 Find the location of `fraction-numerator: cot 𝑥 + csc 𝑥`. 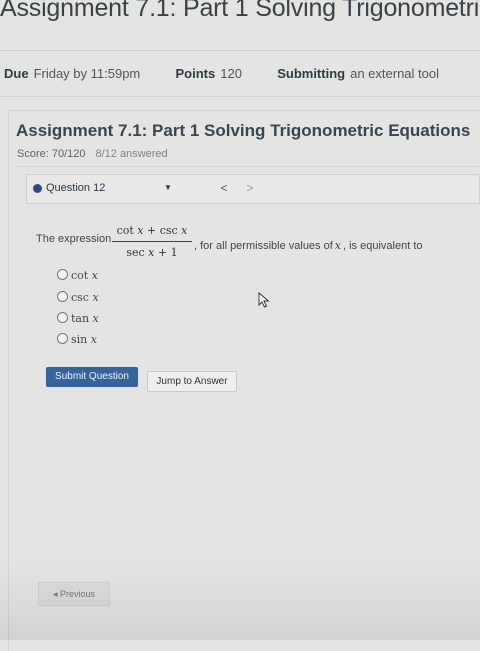

fraction-numerator: cot 𝑥 + csc 𝑥 is located at coordinates (152, 230).